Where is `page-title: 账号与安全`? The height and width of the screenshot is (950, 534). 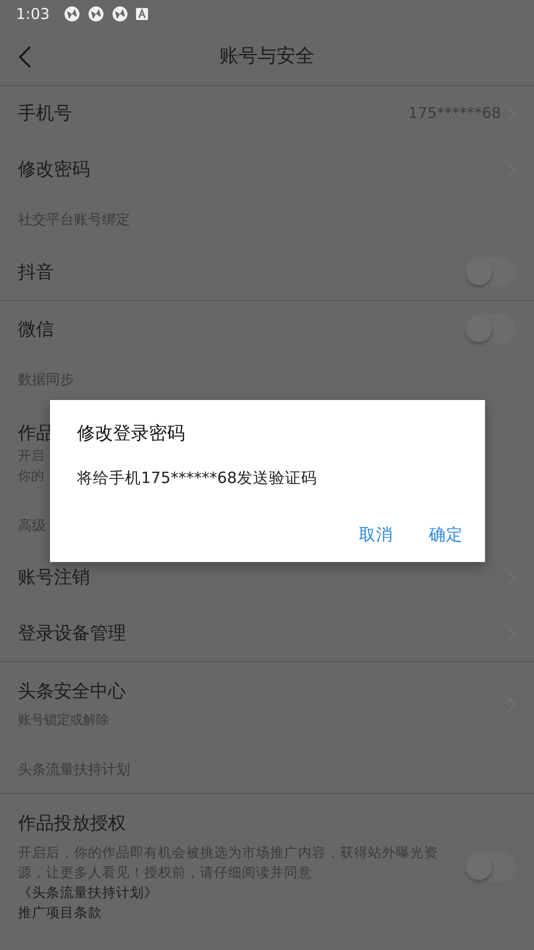 page-title: 账号与安全 is located at coordinates (267, 57).